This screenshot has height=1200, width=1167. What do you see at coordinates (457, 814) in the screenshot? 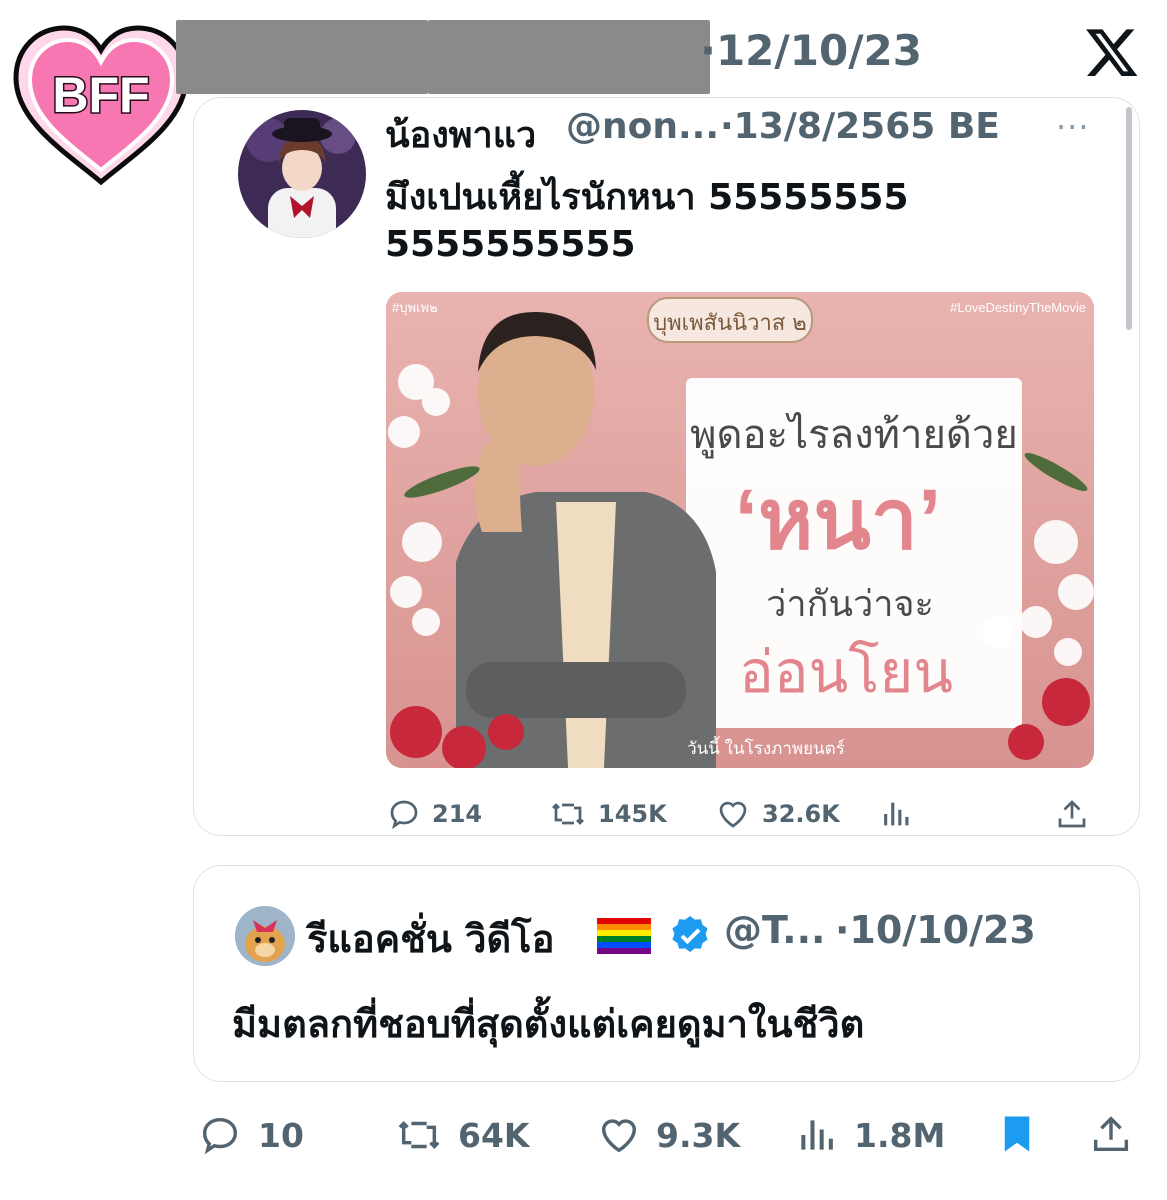
I see `quoted-reply-count: 214` at bounding box center [457, 814].